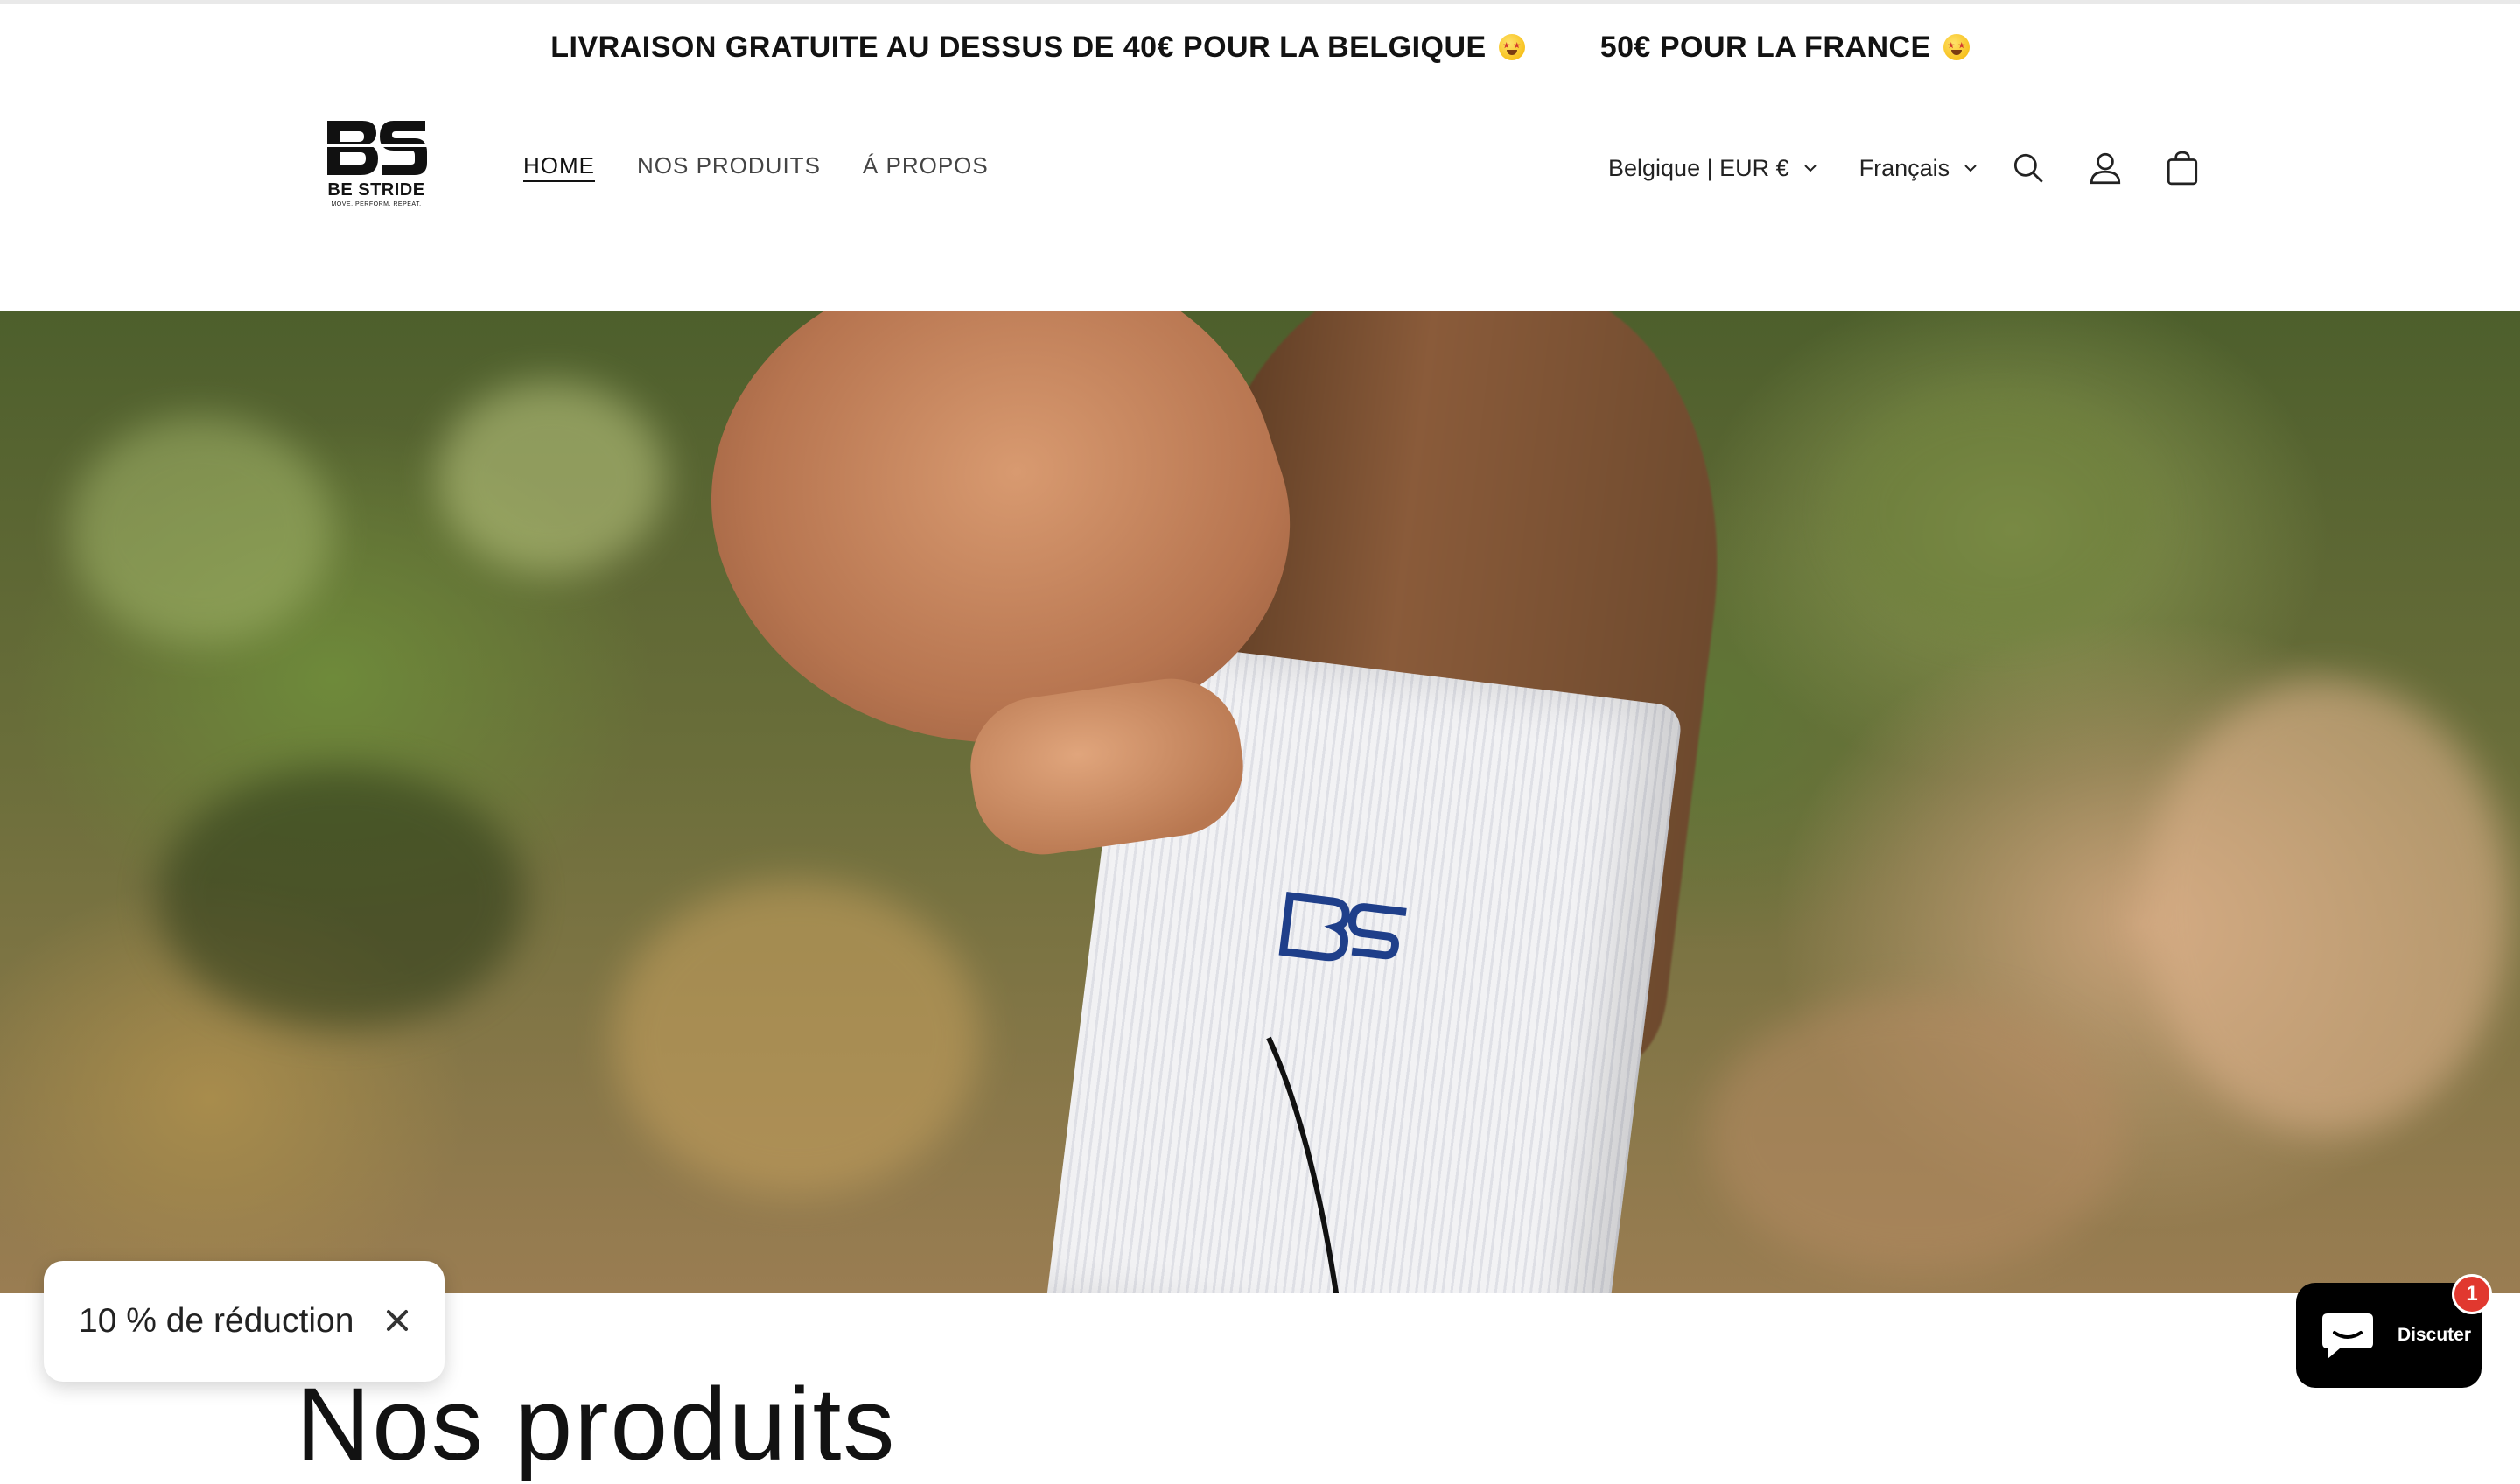  I want to click on search-icon, so click(2028, 168).